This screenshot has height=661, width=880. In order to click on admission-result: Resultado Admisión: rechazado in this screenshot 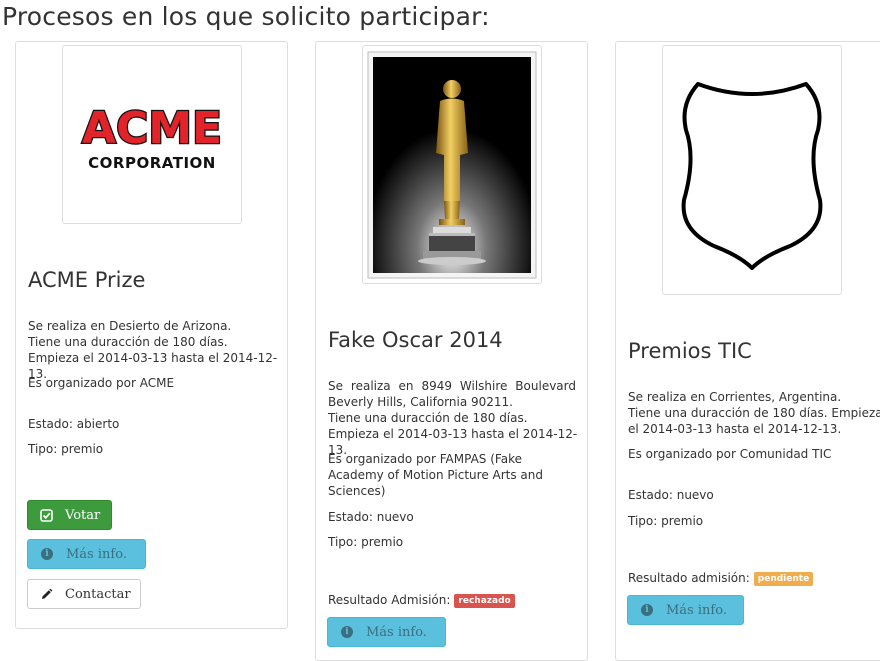, I will do `click(453, 600)`.